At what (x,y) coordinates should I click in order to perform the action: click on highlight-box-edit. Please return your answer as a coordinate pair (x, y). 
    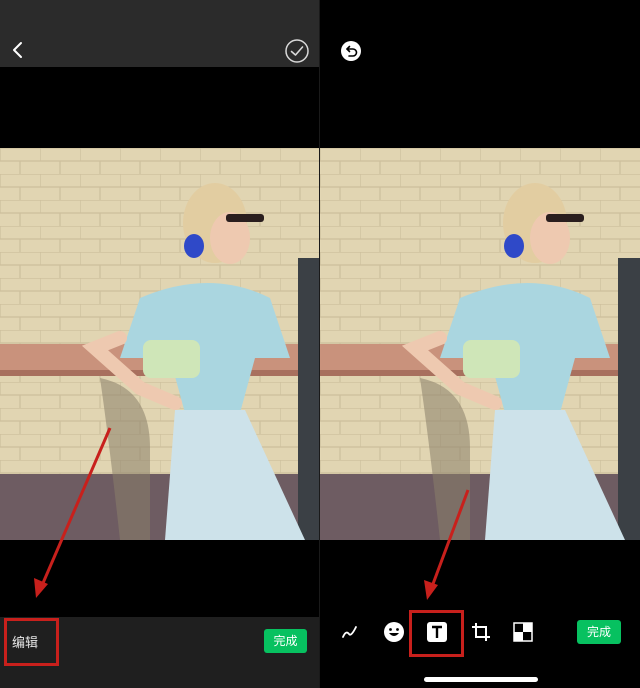
    Looking at the image, I should click on (31, 642).